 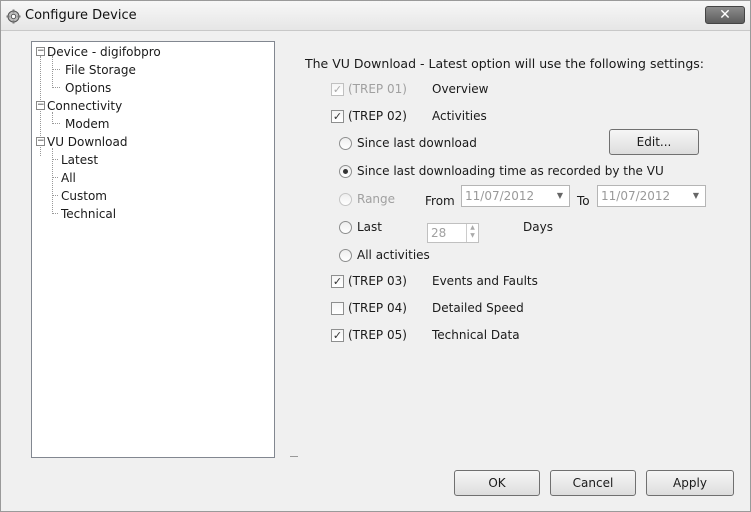 What do you see at coordinates (377, 89) in the screenshot?
I see `trep01-code: (TREP 01)` at bounding box center [377, 89].